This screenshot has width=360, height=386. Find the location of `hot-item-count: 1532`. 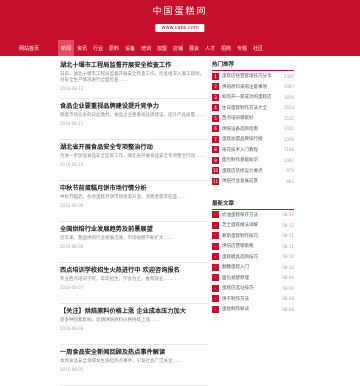

hot-item-count: 1532 is located at coordinates (288, 118).